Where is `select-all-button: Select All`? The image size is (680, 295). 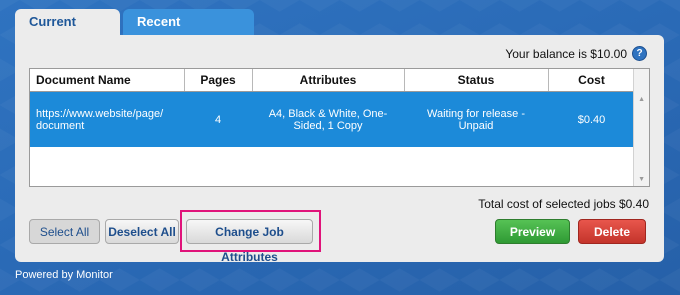
select-all-button: Select All is located at coordinates (64, 231).